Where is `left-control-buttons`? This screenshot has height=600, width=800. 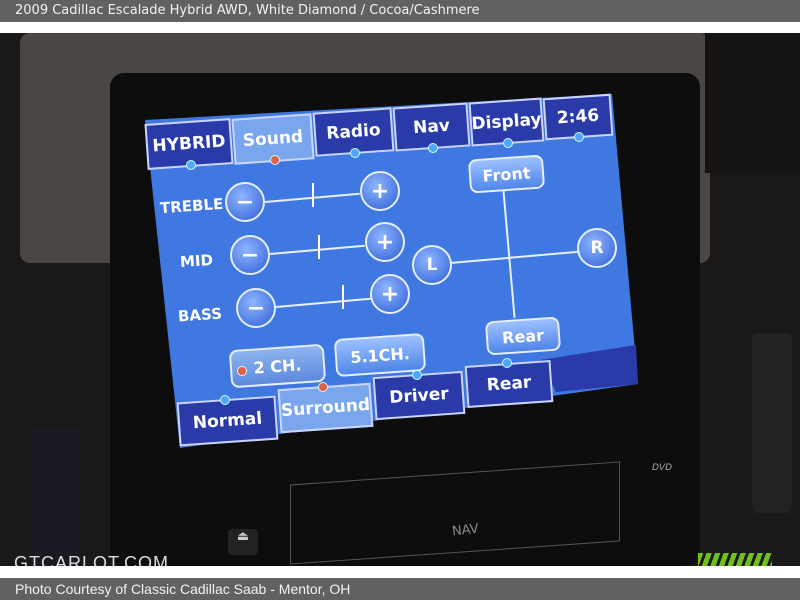
left-control-buttons is located at coordinates (55, 497).